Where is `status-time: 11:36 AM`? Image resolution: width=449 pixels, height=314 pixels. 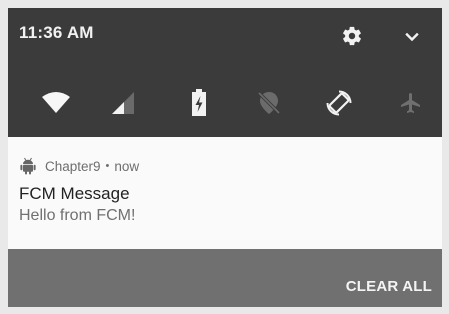 status-time: 11:36 AM is located at coordinates (56, 32).